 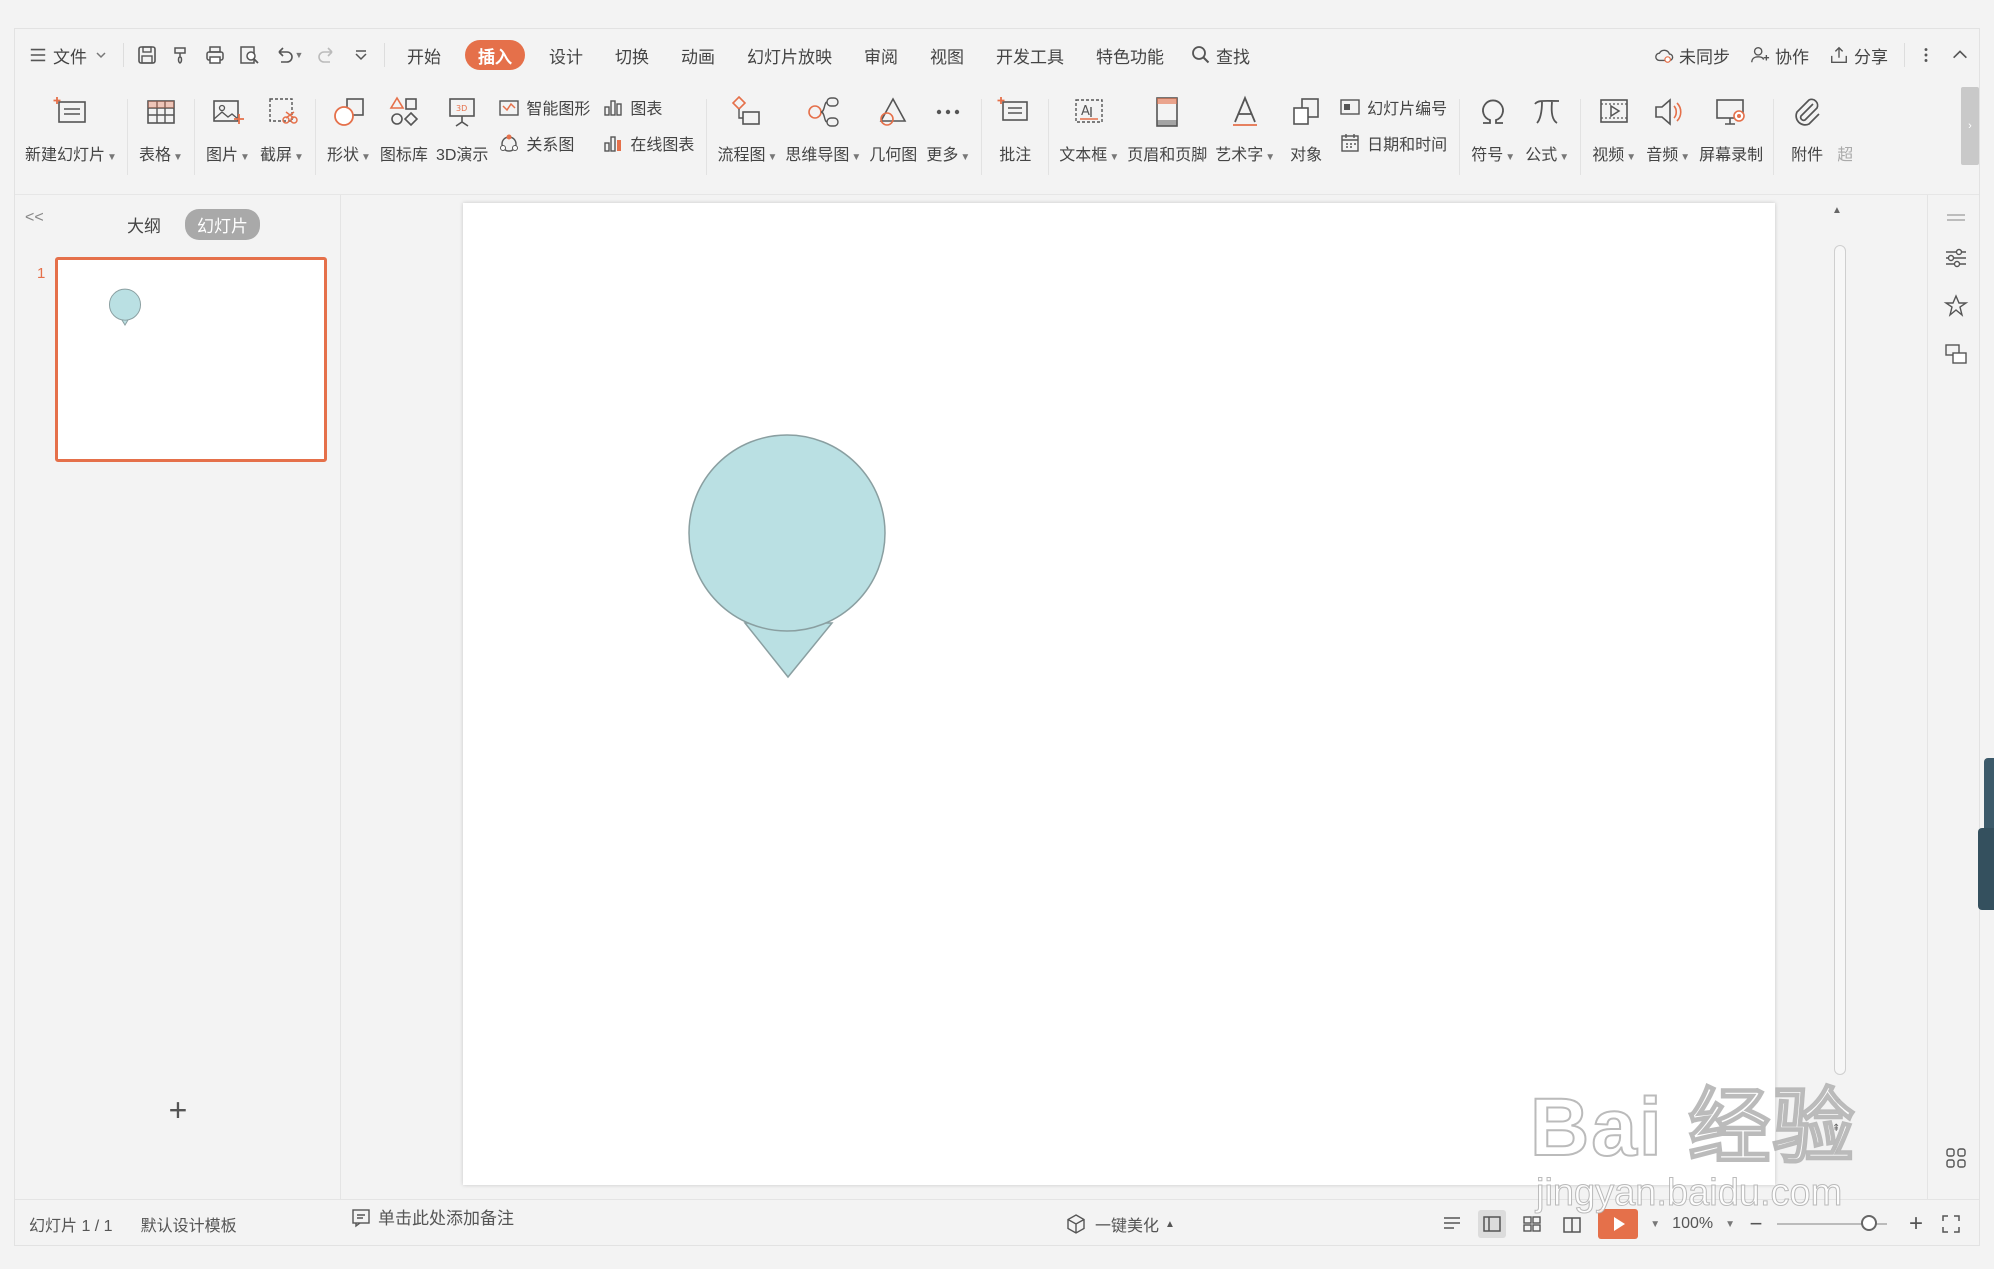 I want to click on tab-transitions: 切换, so click(x=632, y=55).